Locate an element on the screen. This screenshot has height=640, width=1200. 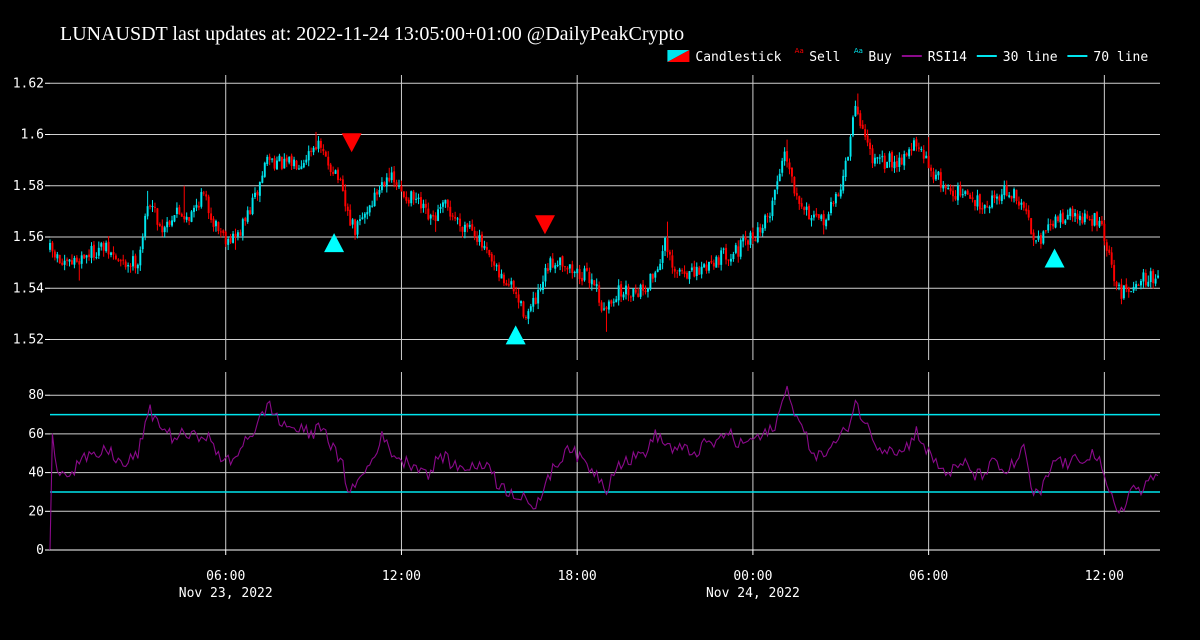
legend-label: Buy is located at coordinates (880, 57).